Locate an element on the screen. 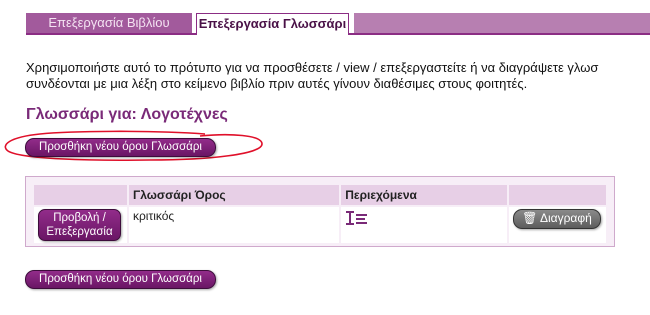  header-actions is located at coordinates (80, 195).